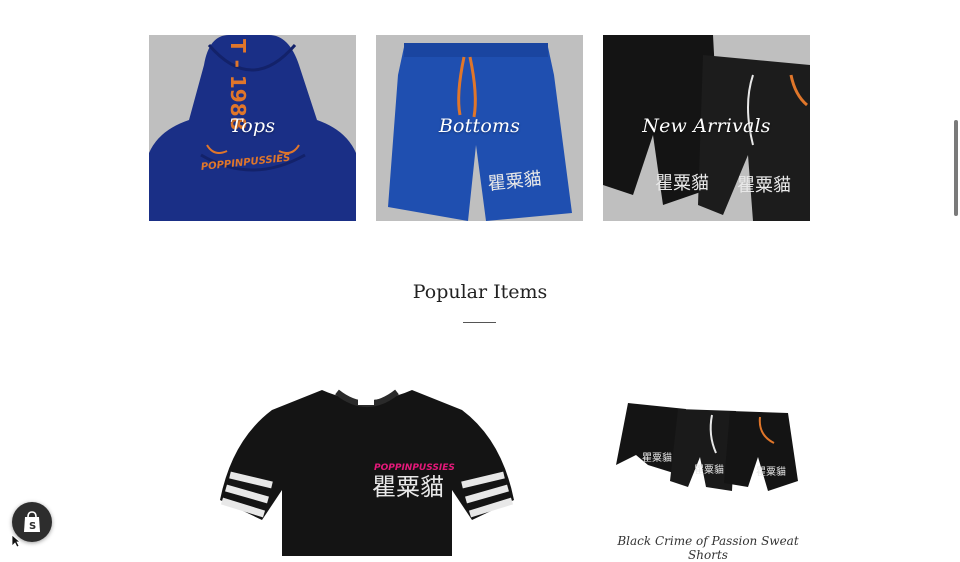 The image size is (960, 562). What do you see at coordinates (709, 469) in the screenshot?
I see `shorts-print-b: 瞿粟貓` at bounding box center [709, 469].